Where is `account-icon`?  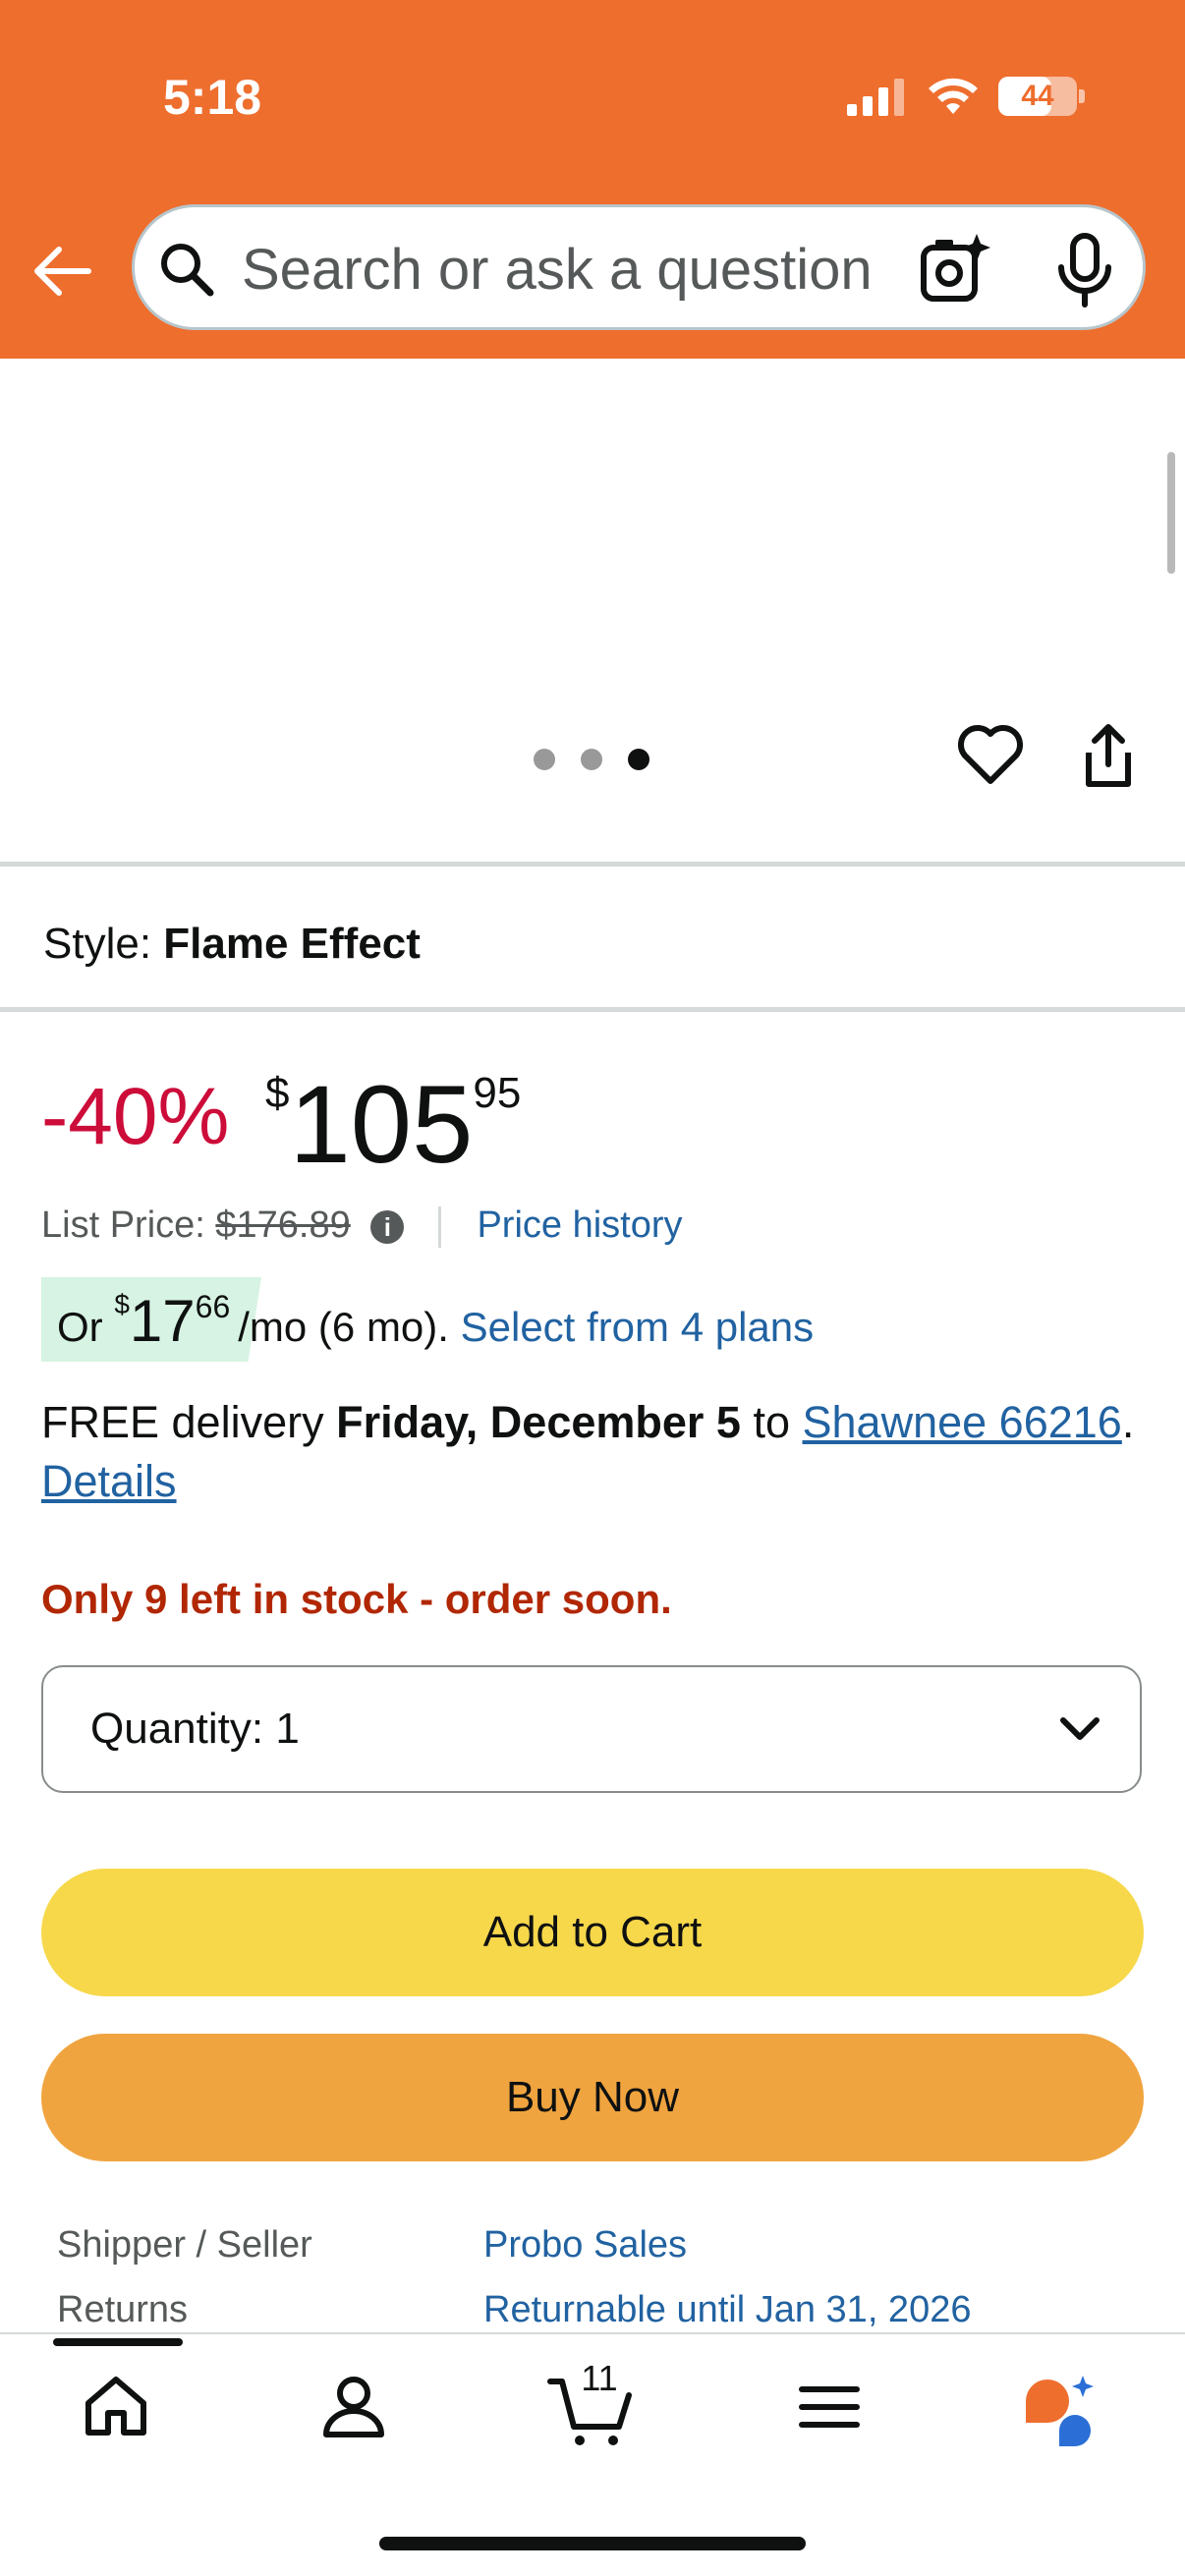
account-icon is located at coordinates (353, 2407).